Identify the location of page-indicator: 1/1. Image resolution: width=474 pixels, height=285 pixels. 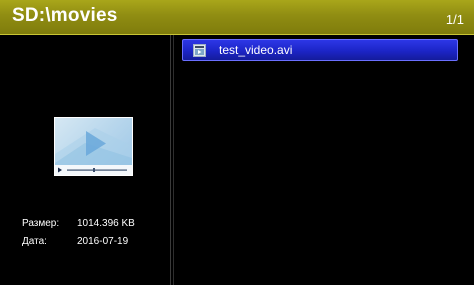
(454, 19).